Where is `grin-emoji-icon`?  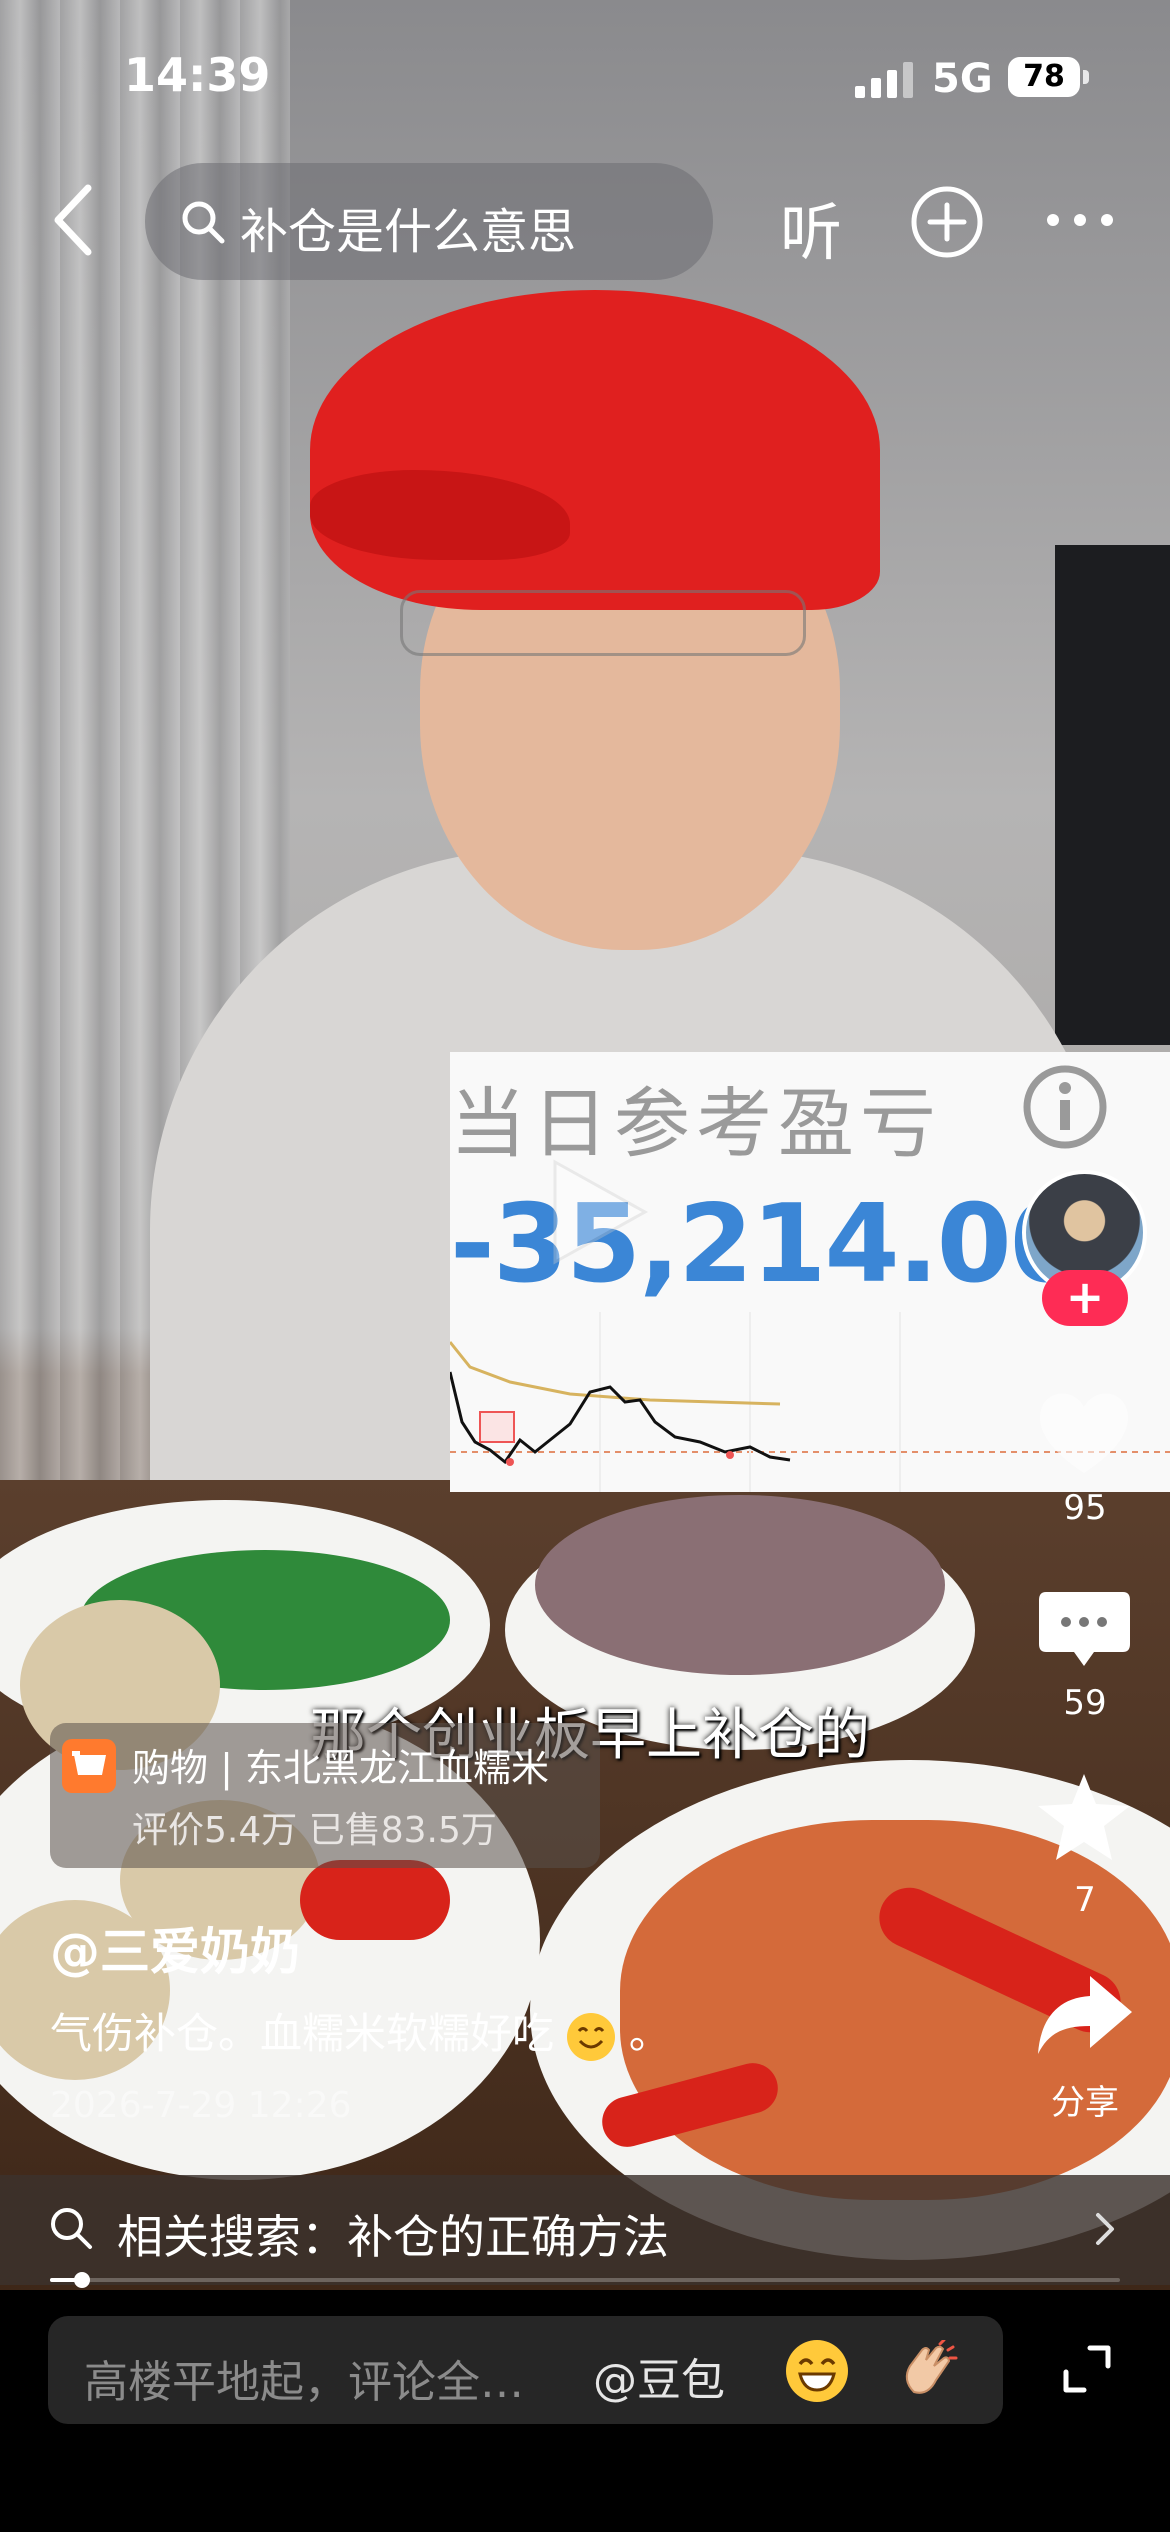 grin-emoji-icon is located at coordinates (817, 2371).